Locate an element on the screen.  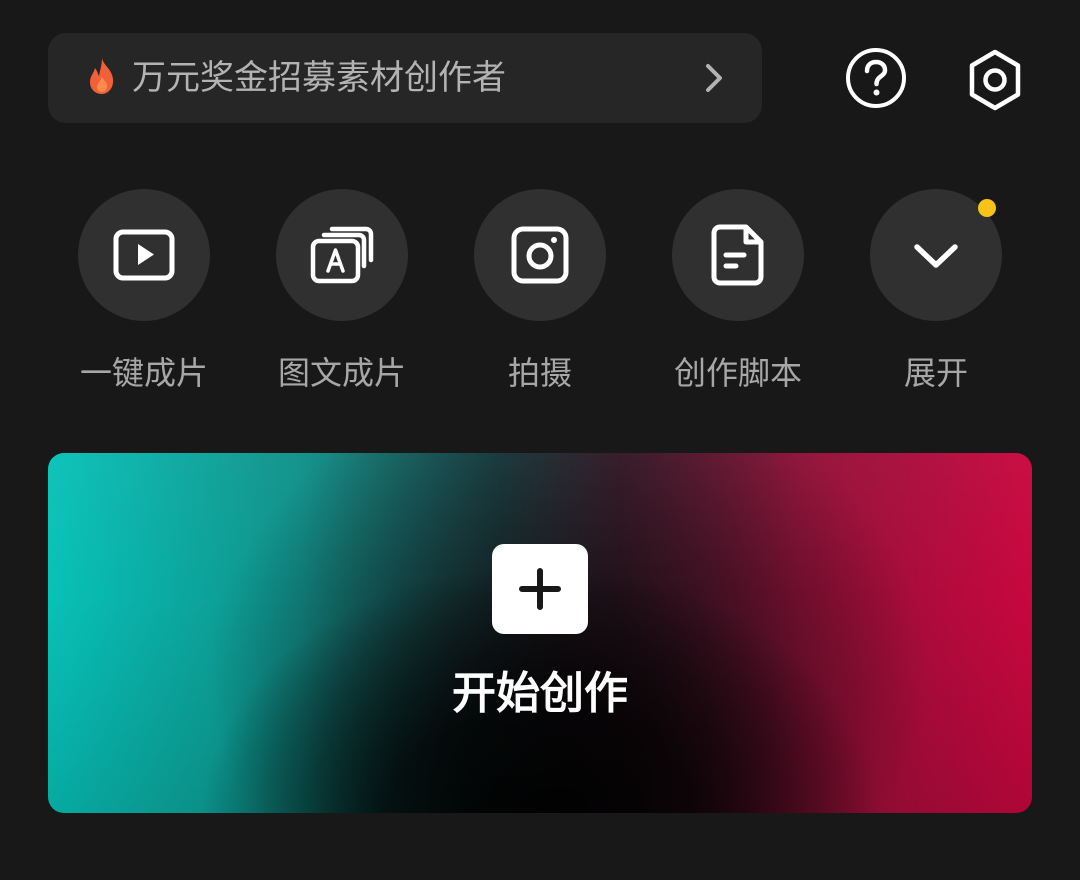
tool-label: 图文成片 is located at coordinates (341, 373).